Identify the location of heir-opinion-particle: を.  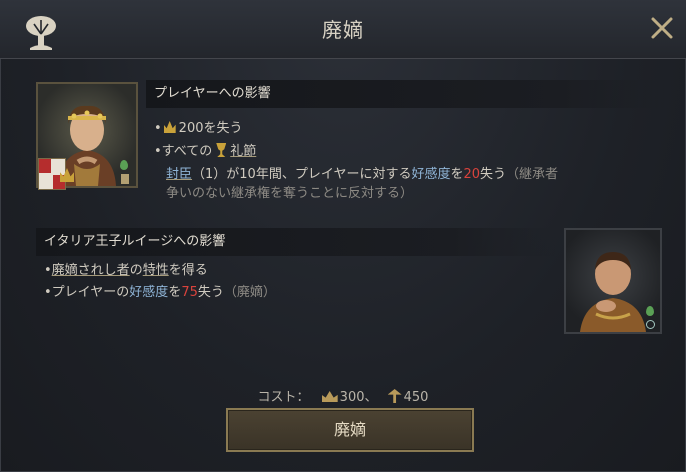
(175, 292).